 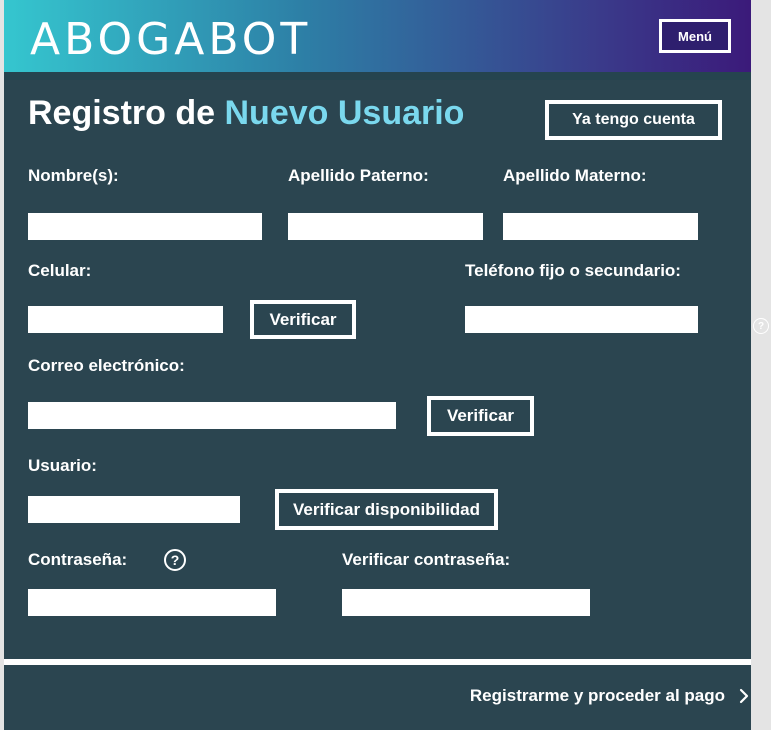 I want to click on contrasena-input, so click(x=152, y=602).